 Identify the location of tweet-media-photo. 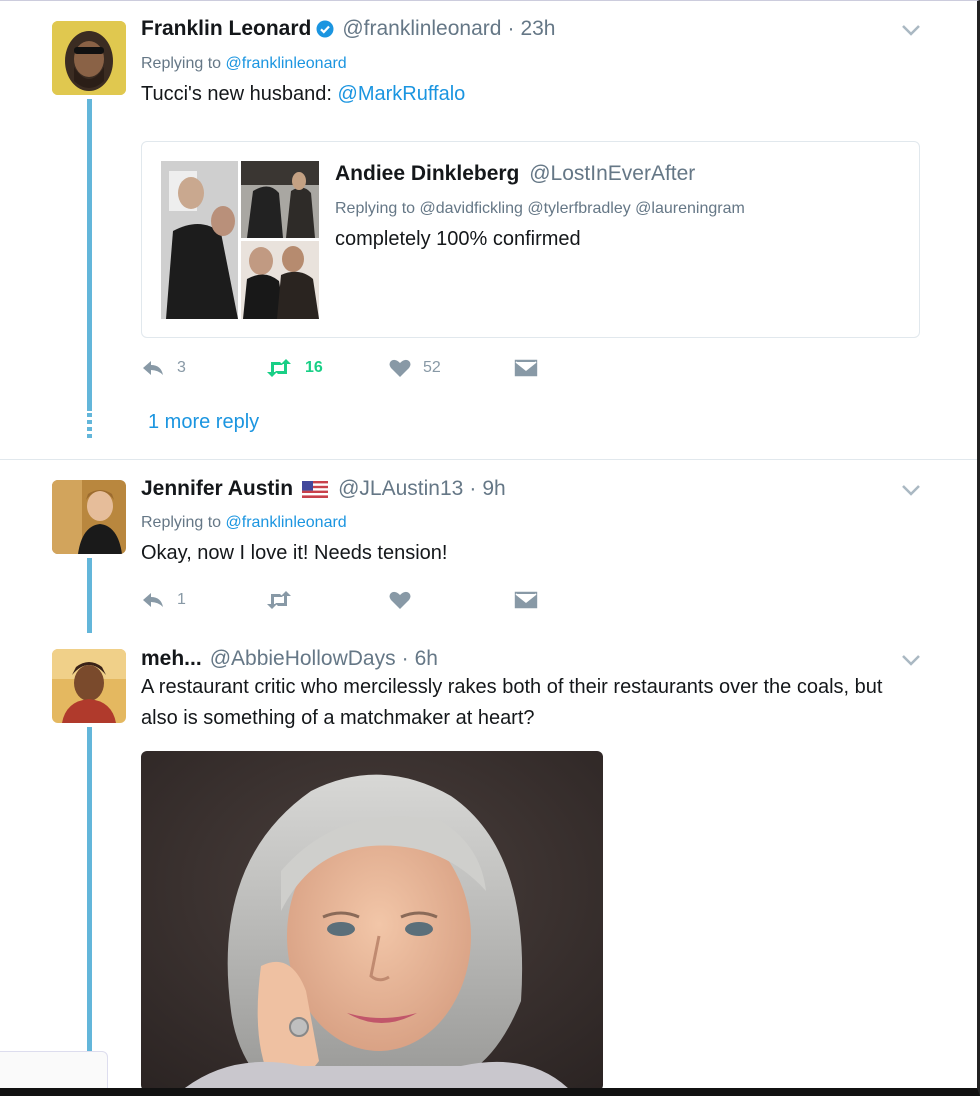
(372, 919).